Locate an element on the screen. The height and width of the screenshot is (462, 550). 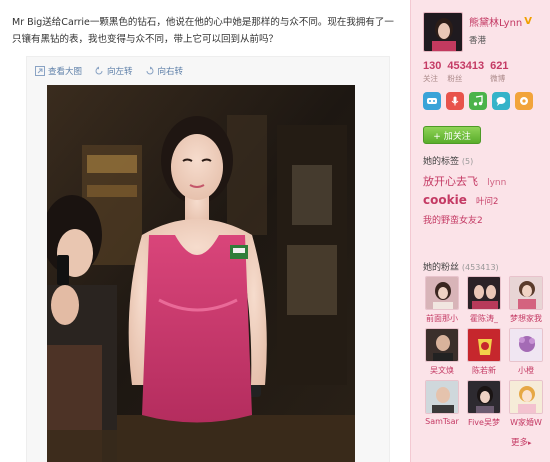
rotate-left-icon is located at coordinates (99, 70).